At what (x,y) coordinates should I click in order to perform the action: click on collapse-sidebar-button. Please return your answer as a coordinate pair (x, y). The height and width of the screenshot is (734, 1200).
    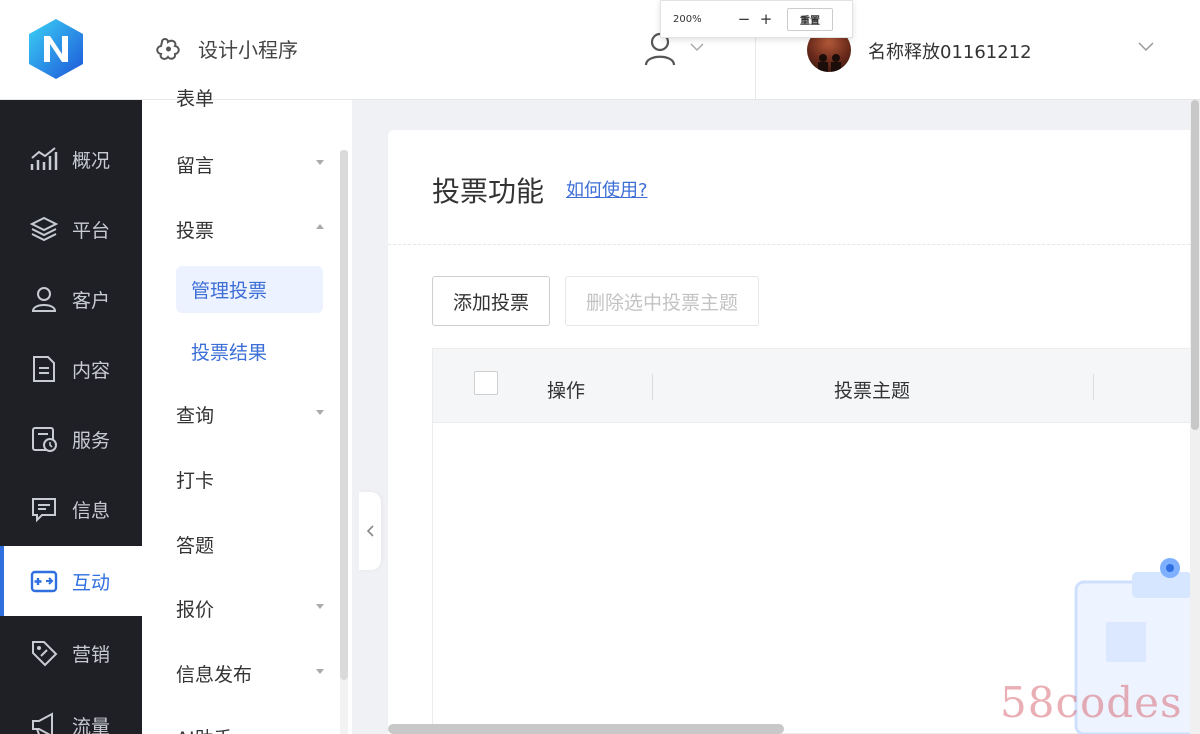
    Looking at the image, I should click on (370, 531).